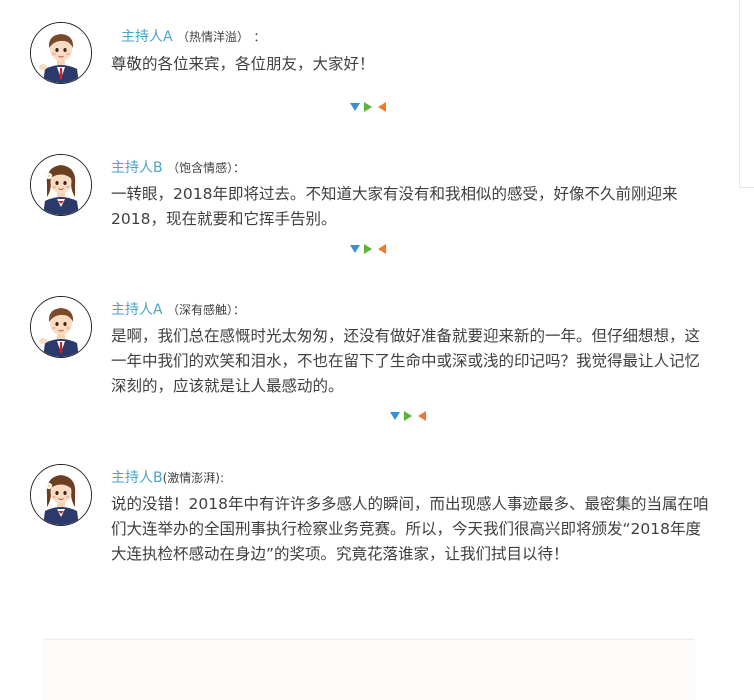 This screenshot has height=700, width=754. Describe the element at coordinates (206, 310) in the screenshot. I see `speaker-mood: （深有感触）：` at that location.